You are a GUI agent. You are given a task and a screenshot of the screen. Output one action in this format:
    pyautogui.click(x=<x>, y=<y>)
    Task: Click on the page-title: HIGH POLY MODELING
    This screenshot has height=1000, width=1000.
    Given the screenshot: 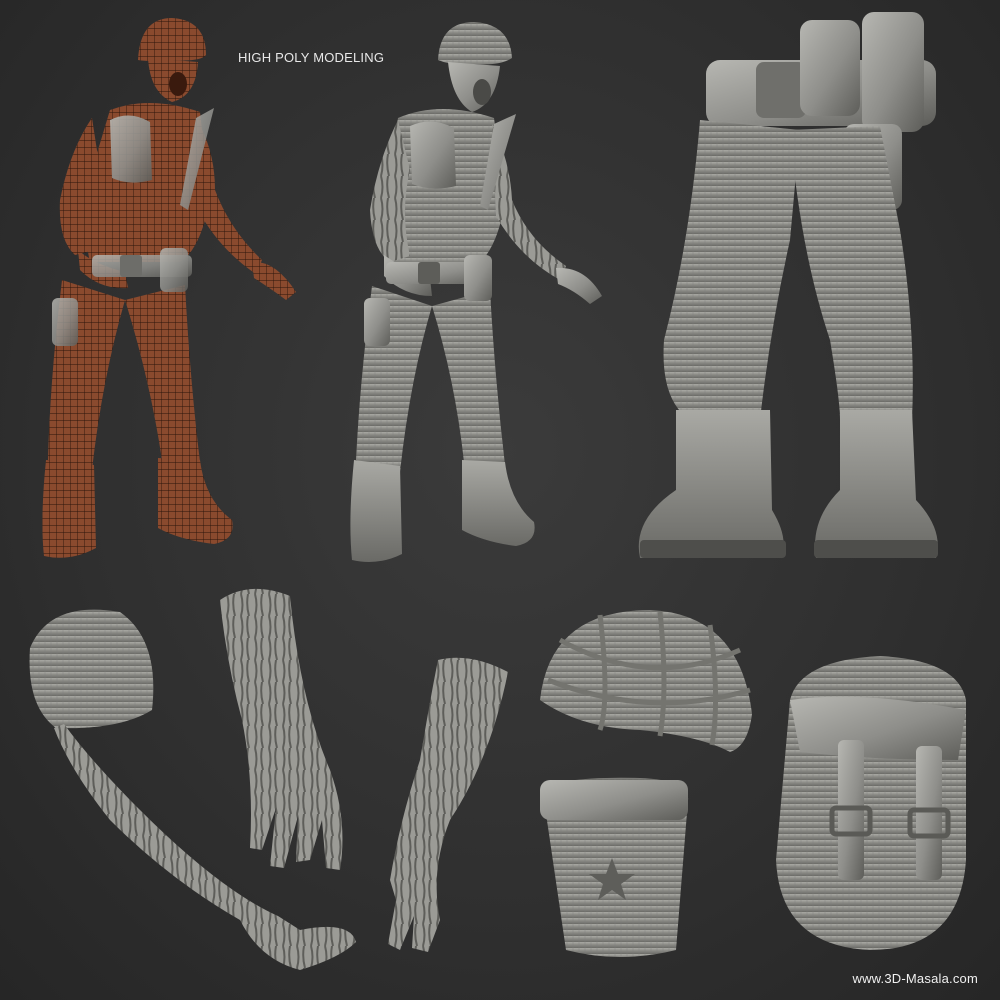 What is the action you would take?
    pyautogui.click(x=311, y=57)
    